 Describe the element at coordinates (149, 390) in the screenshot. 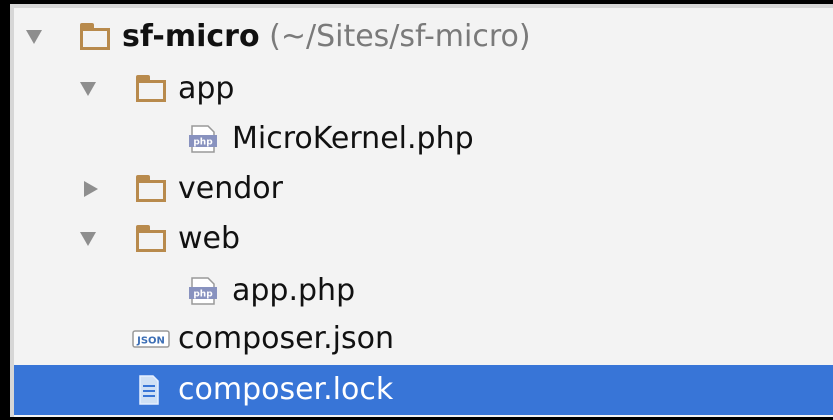

I see `text-file-icon` at that location.